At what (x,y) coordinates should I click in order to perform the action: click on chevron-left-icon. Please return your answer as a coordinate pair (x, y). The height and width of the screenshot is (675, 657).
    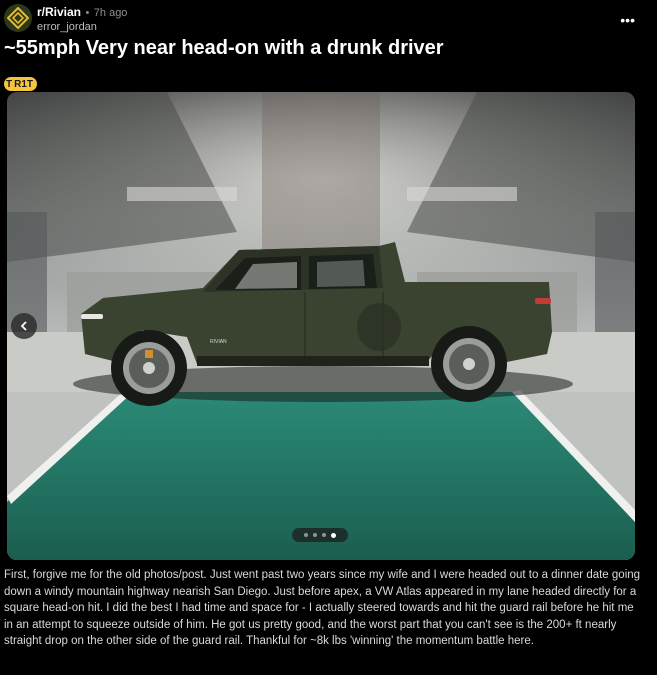
    Looking at the image, I should click on (23, 326).